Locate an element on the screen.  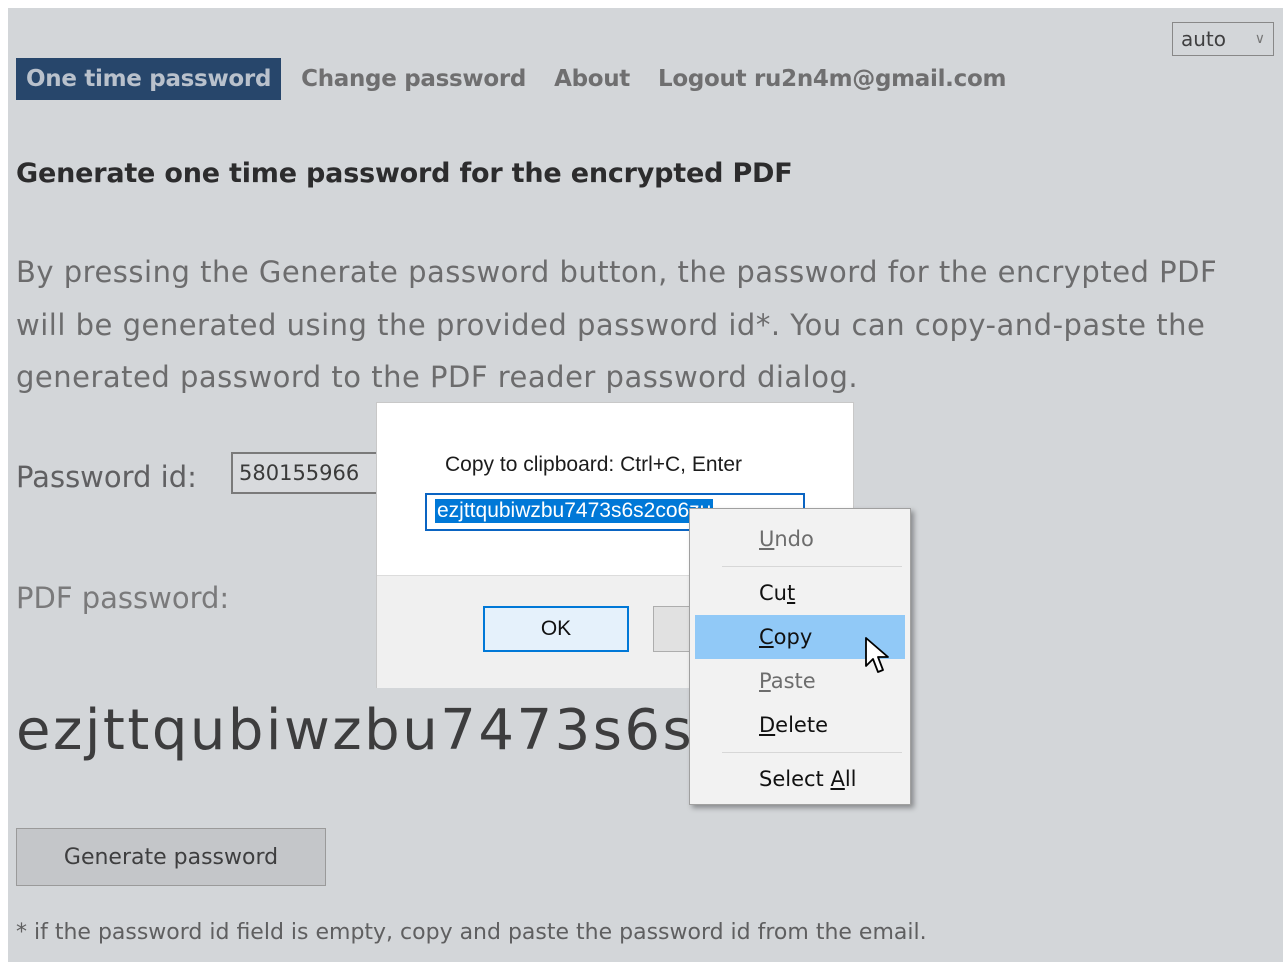
menu-label-part: aste is located at coordinates (793, 681).